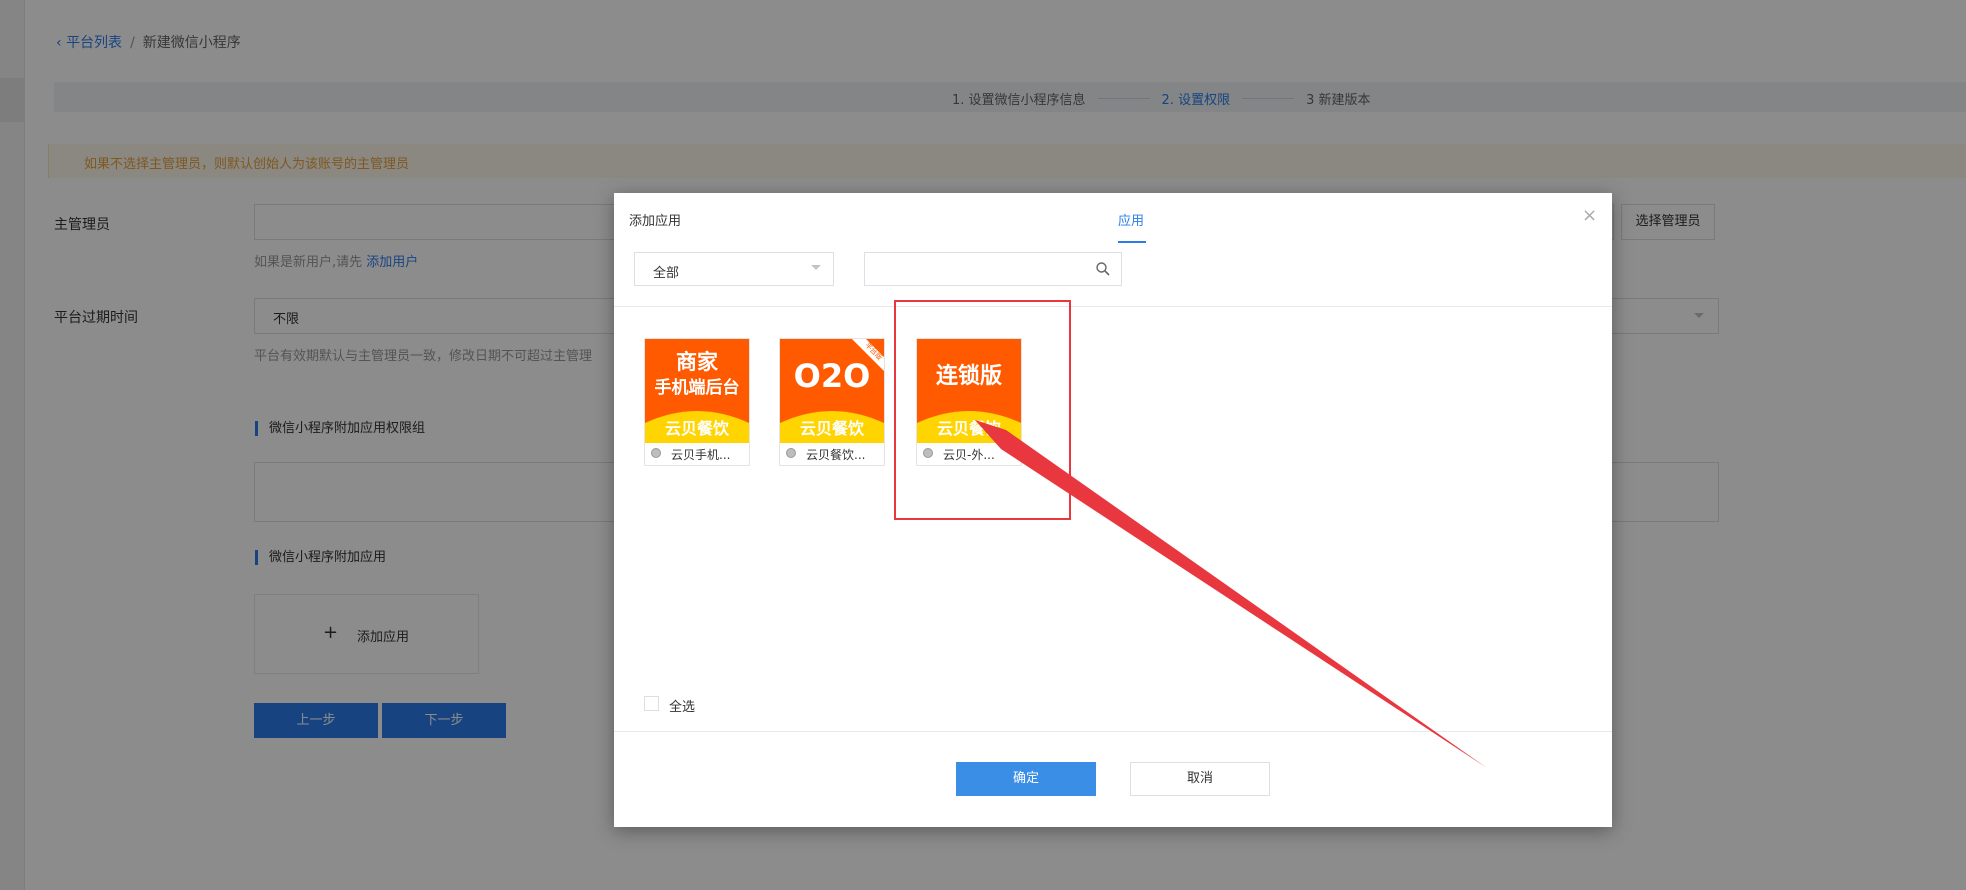 Image resolution: width=1966 pixels, height=890 pixels. What do you see at coordinates (1026, 779) in the screenshot?
I see `confirm-button: 确定` at bounding box center [1026, 779].